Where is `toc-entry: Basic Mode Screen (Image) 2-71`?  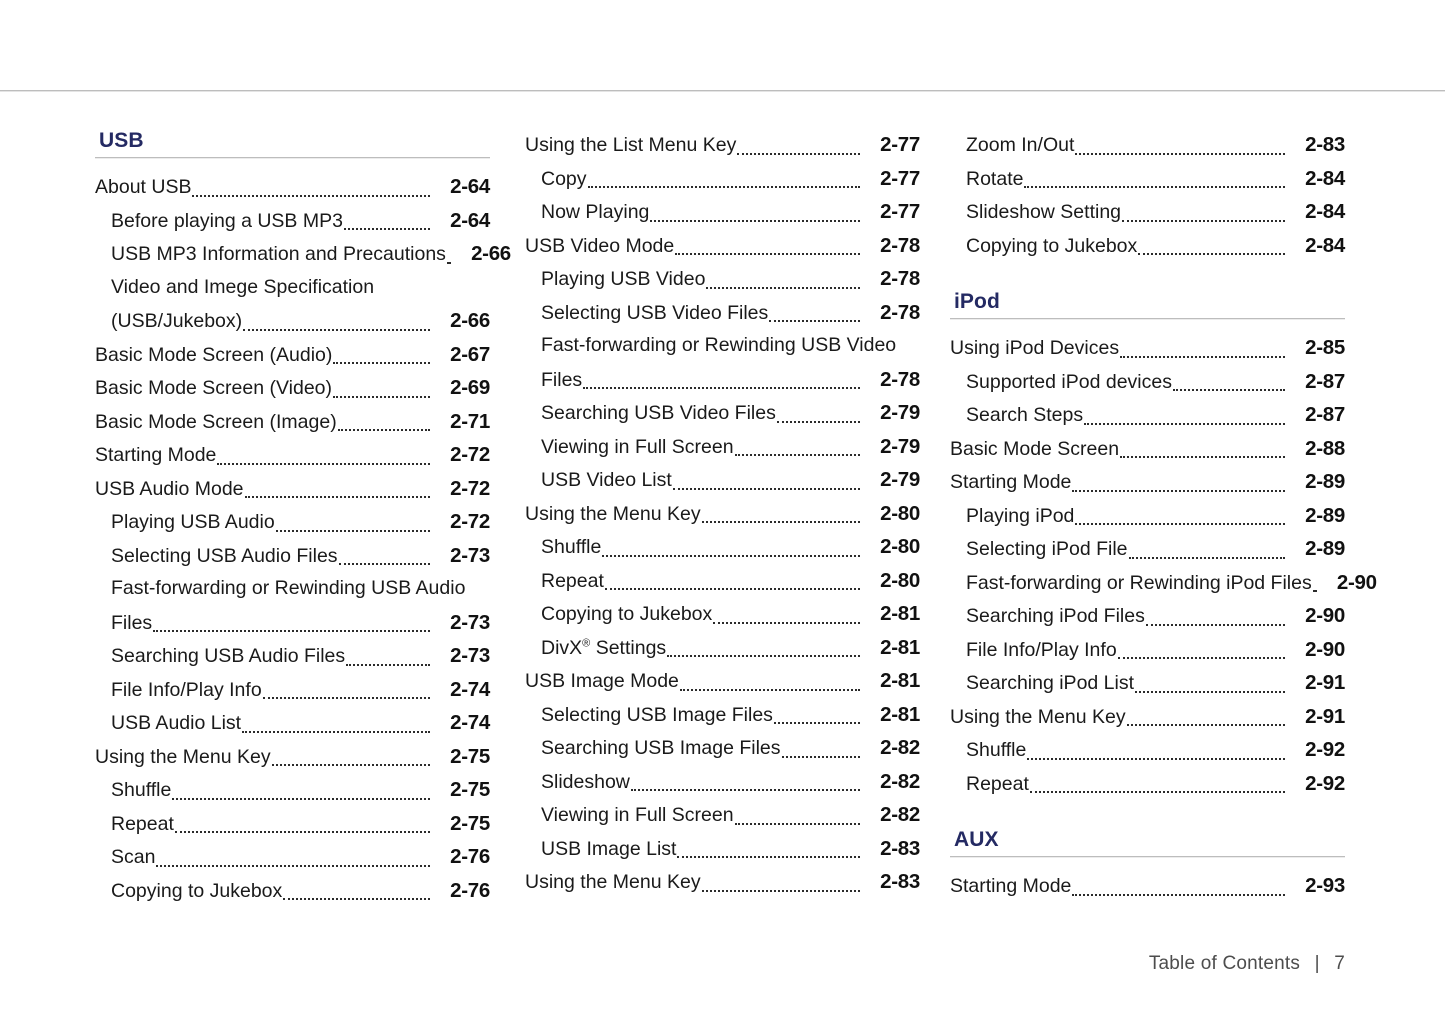 toc-entry: Basic Mode Screen (Image) 2-71 is located at coordinates (292, 422).